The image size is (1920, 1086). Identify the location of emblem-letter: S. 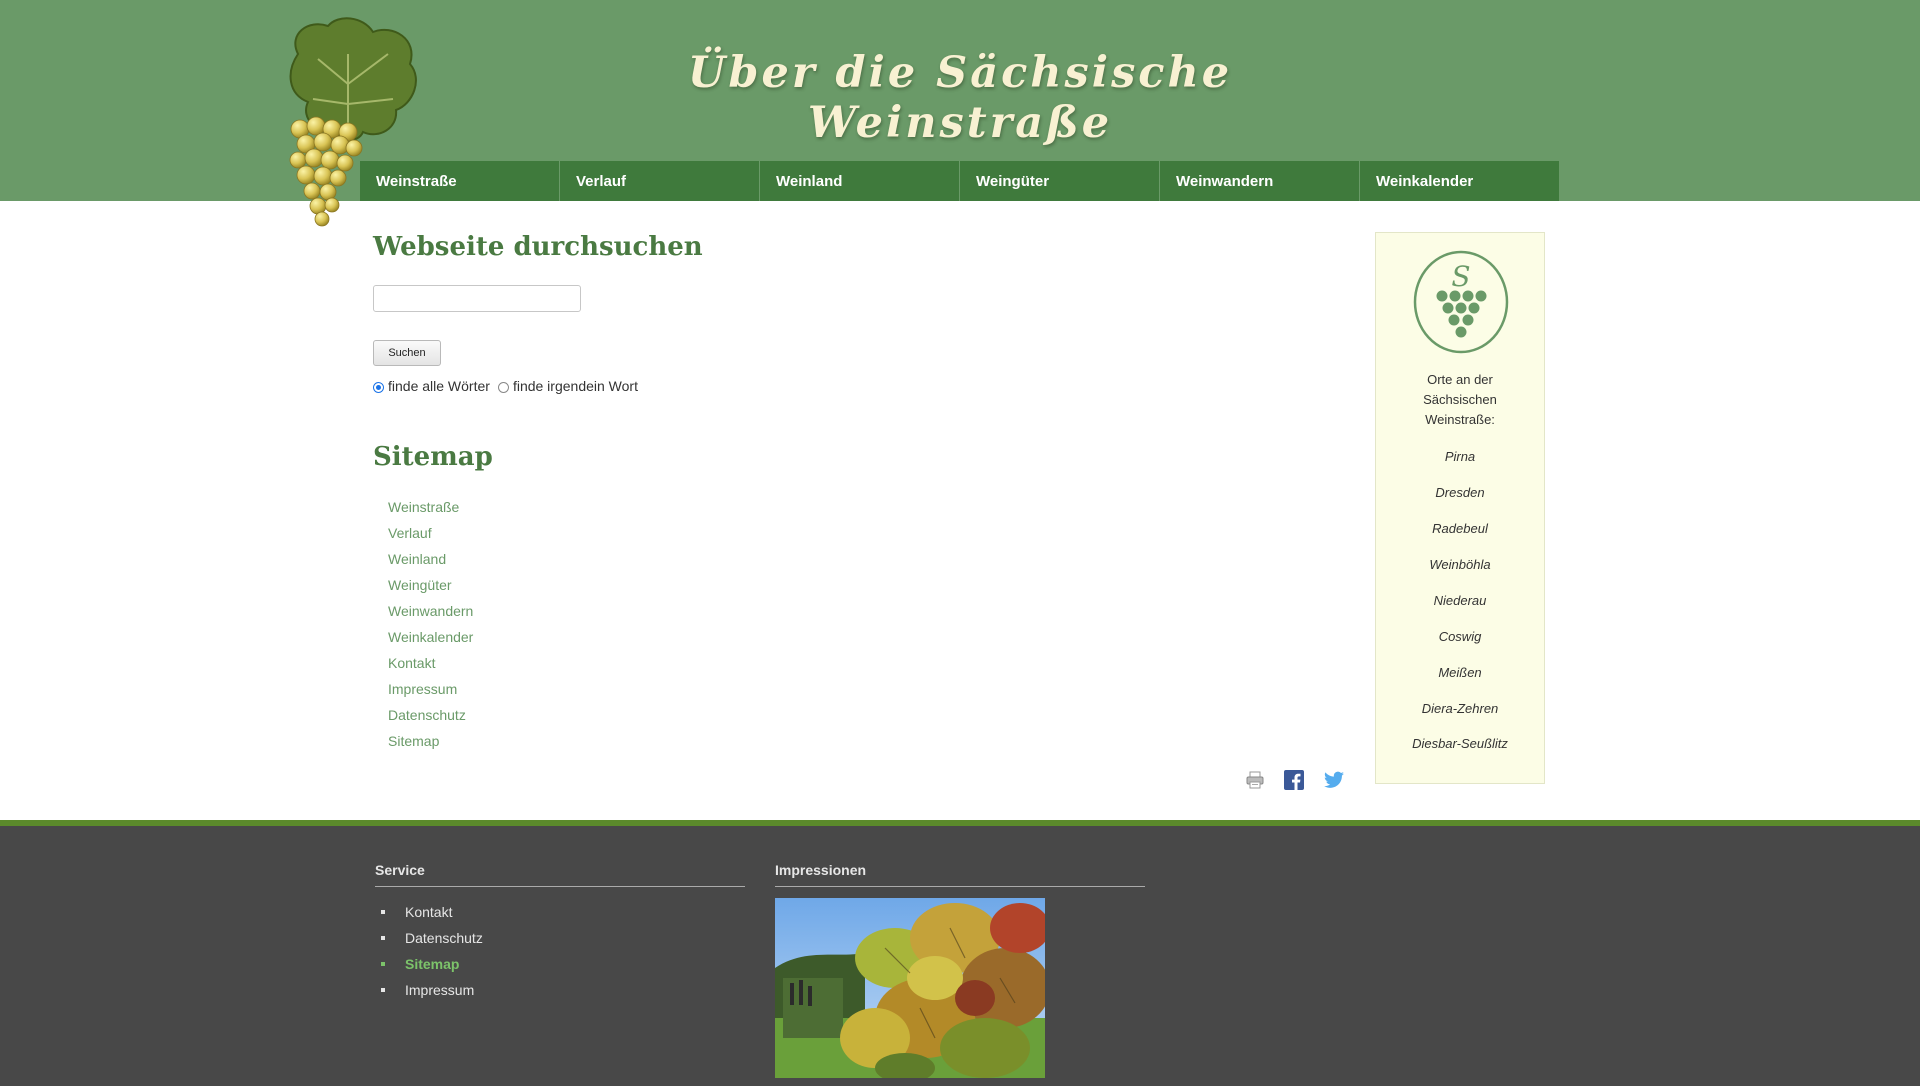
(1460, 276).